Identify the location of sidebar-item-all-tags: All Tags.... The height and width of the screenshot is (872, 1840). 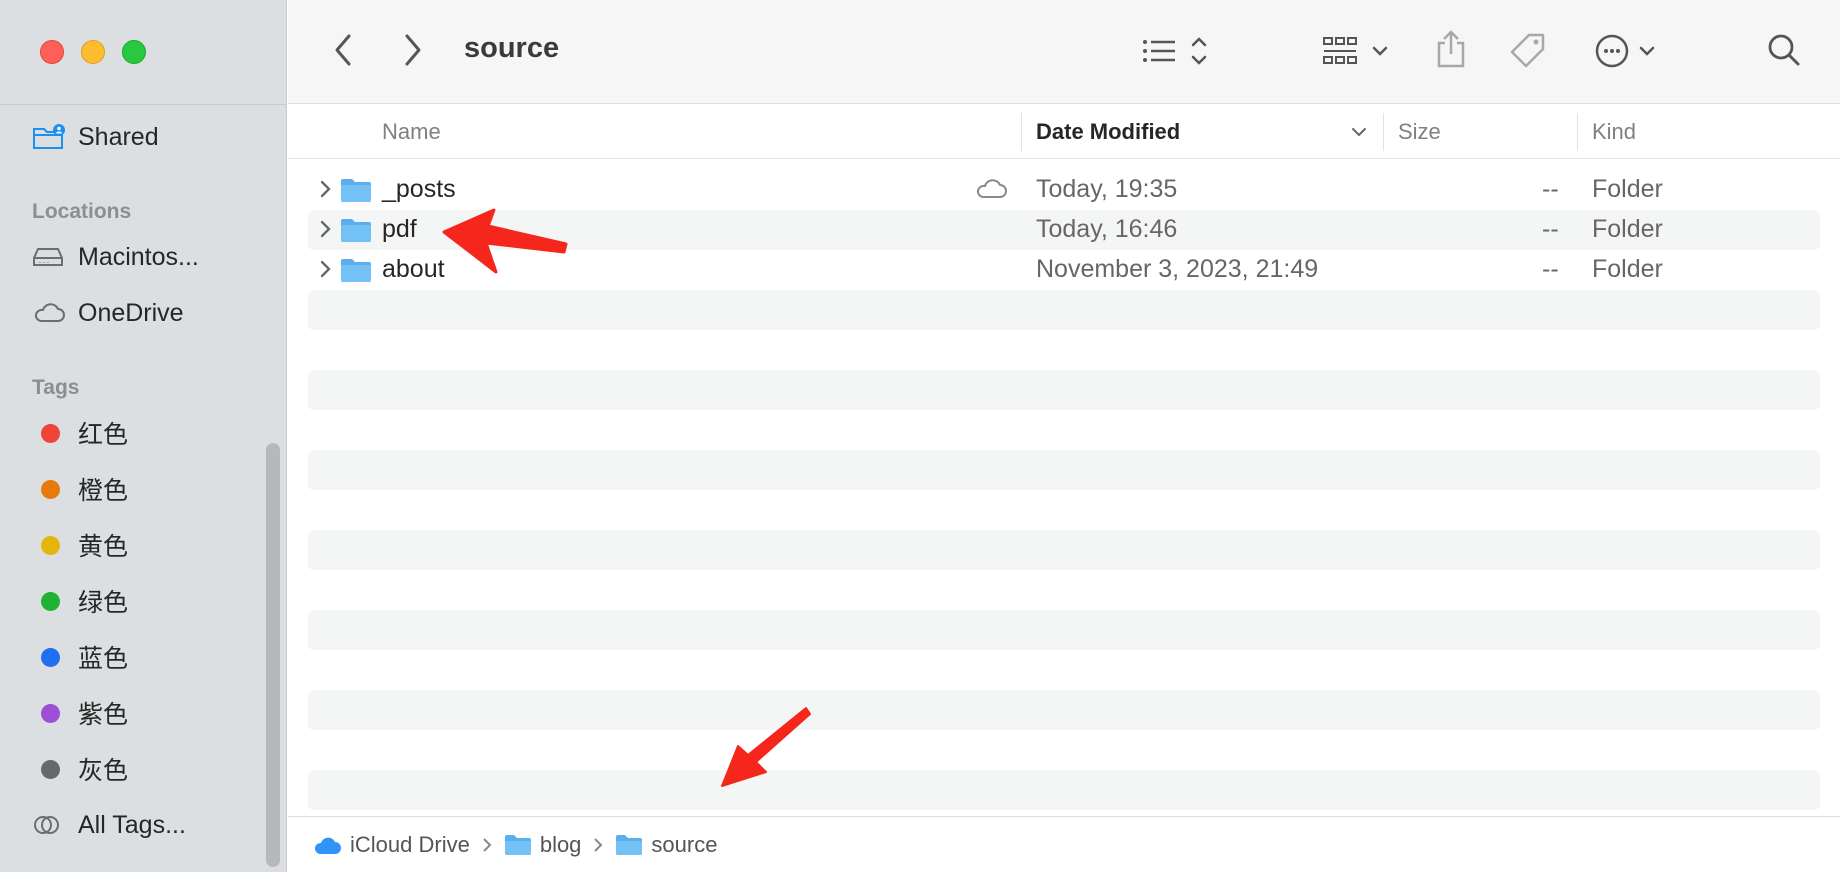
(109, 825).